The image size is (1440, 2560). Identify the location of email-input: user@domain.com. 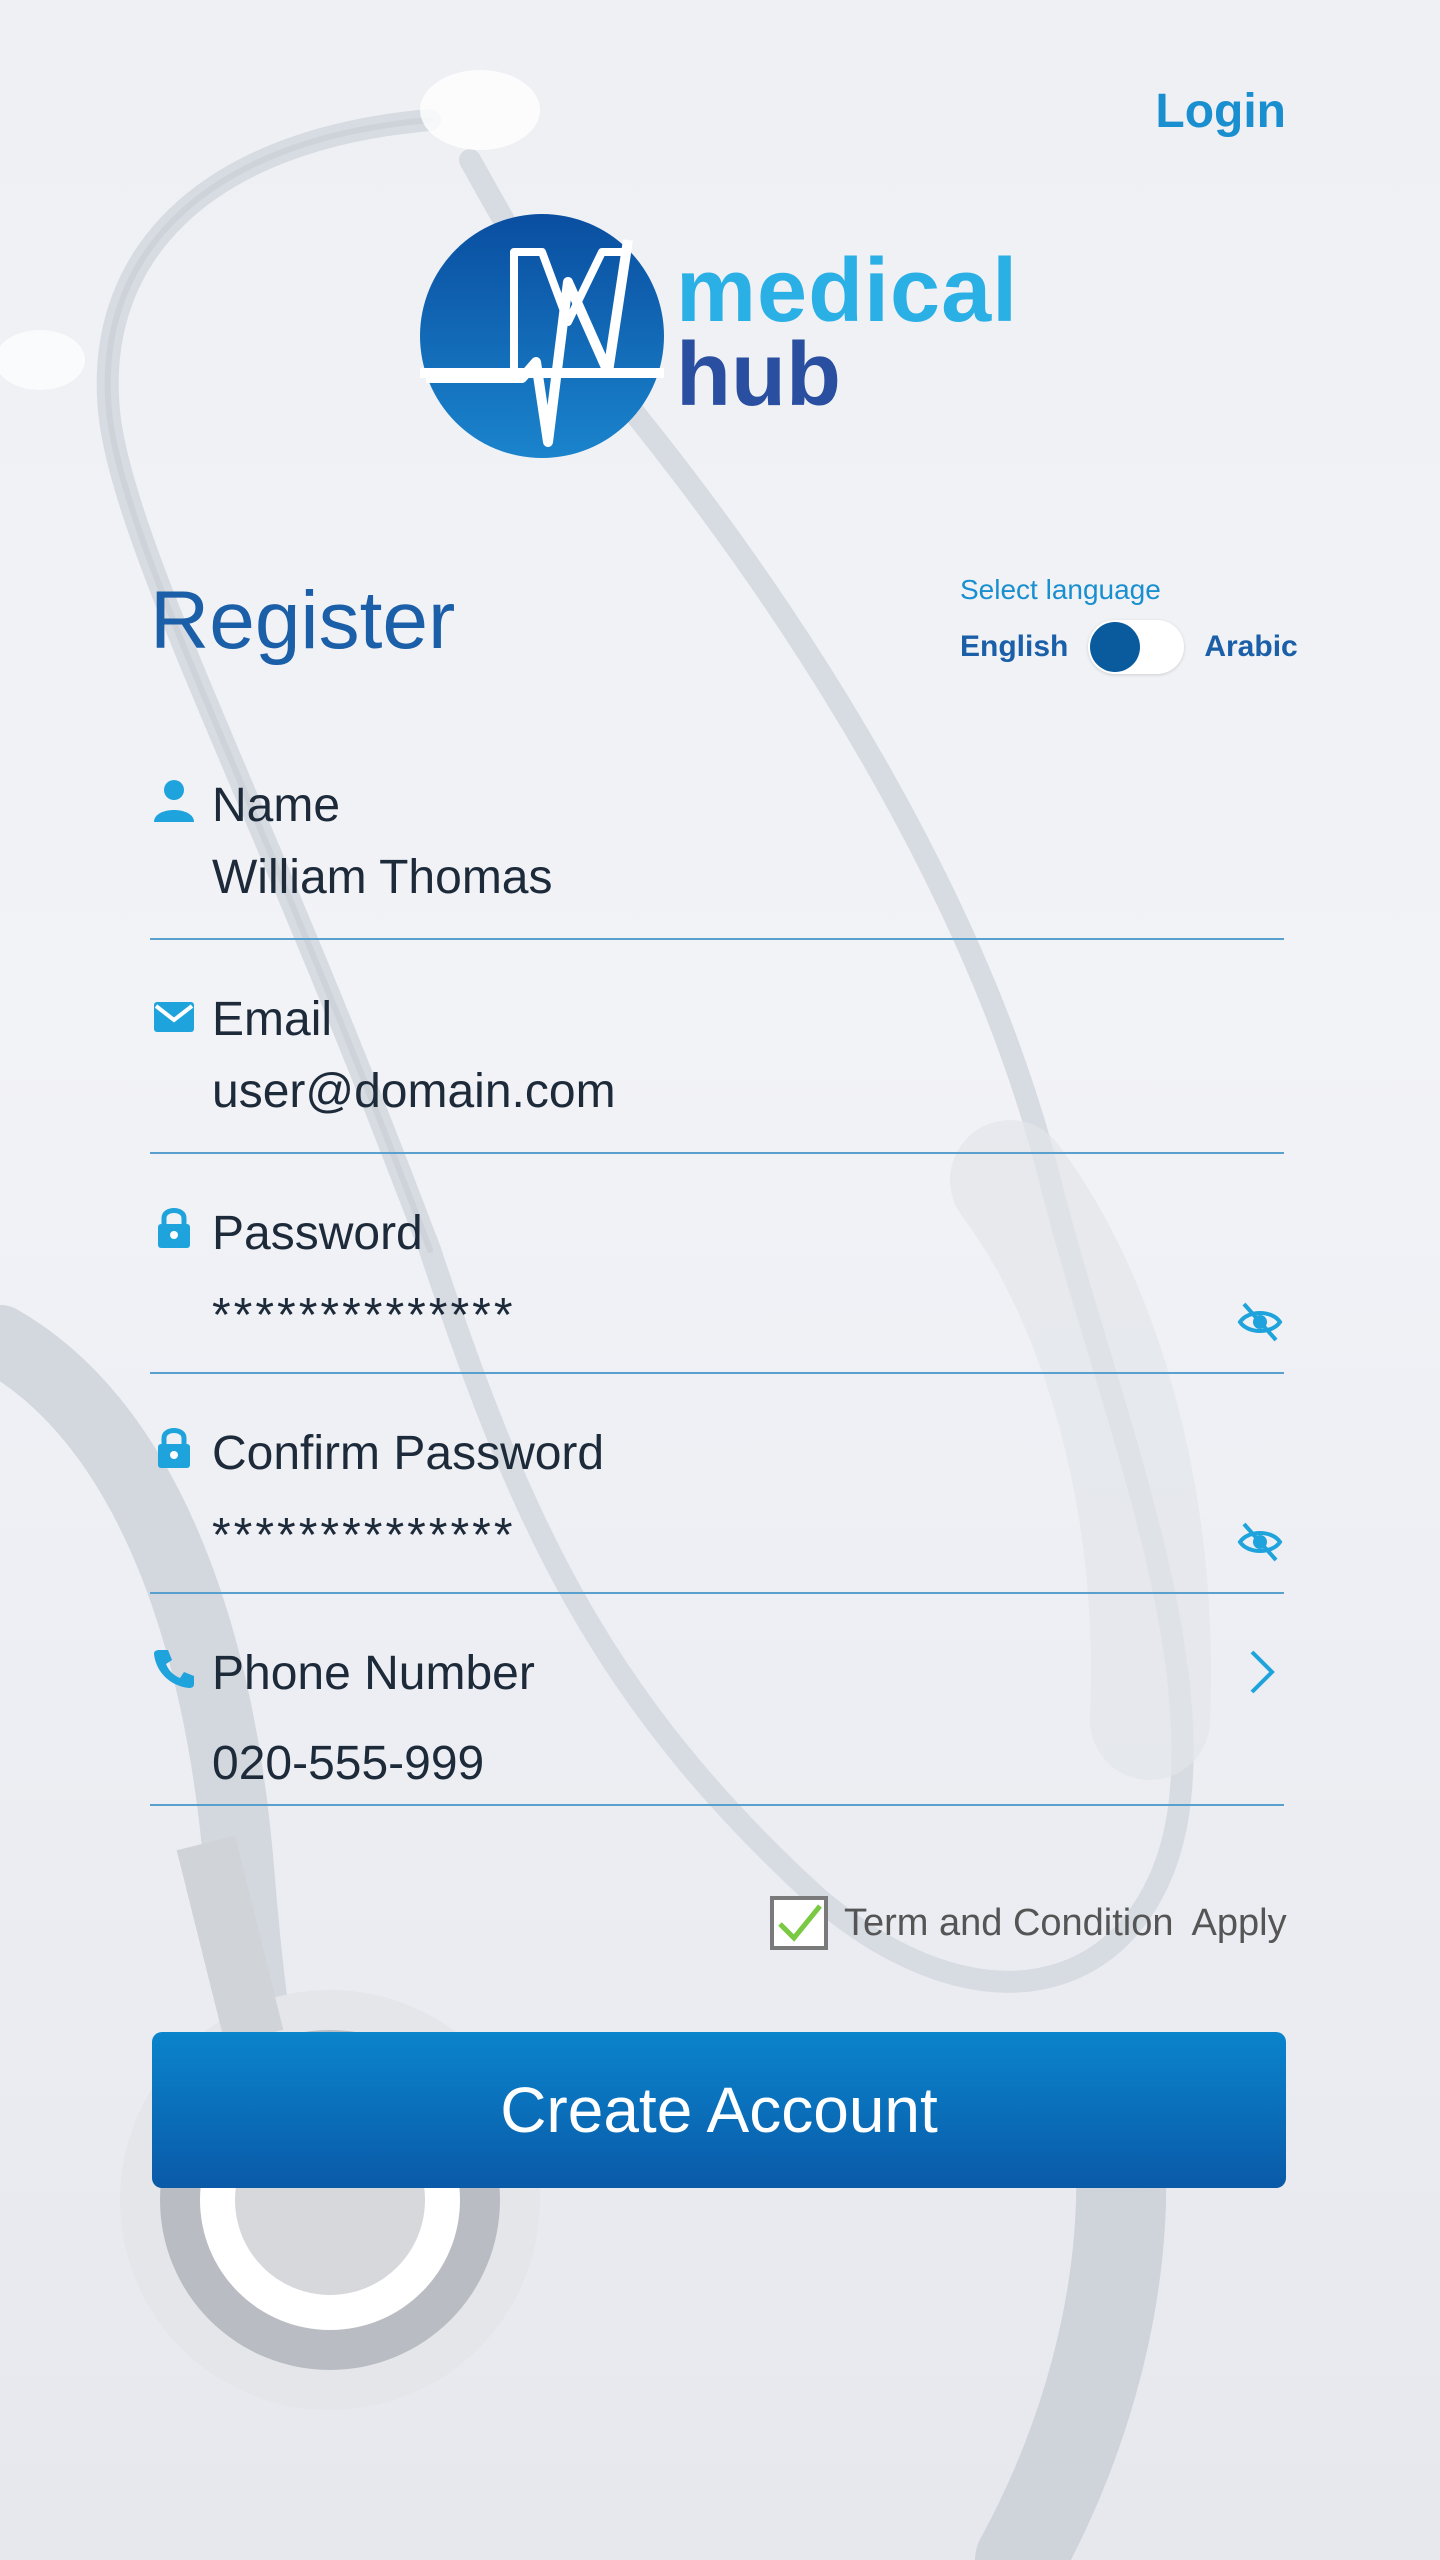
(414, 1092).